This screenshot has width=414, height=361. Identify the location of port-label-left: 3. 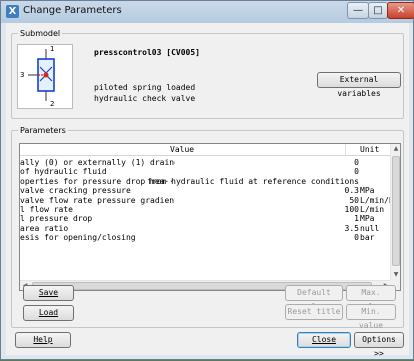
(22, 75).